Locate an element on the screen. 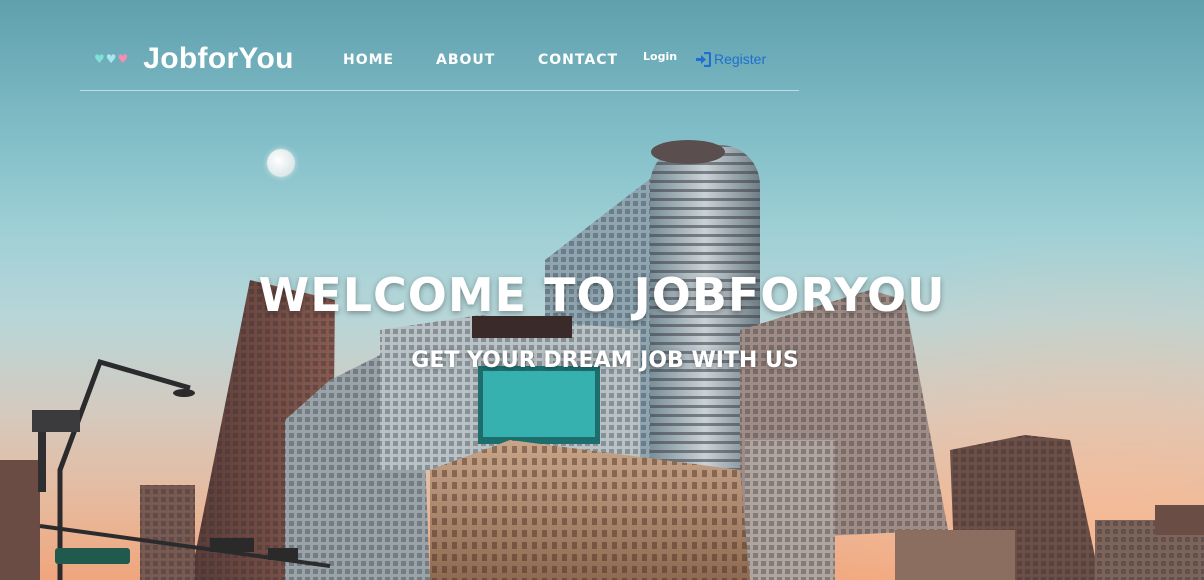 The height and width of the screenshot is (580, 1204). register-label: Register is located at coordinates (740, 59).